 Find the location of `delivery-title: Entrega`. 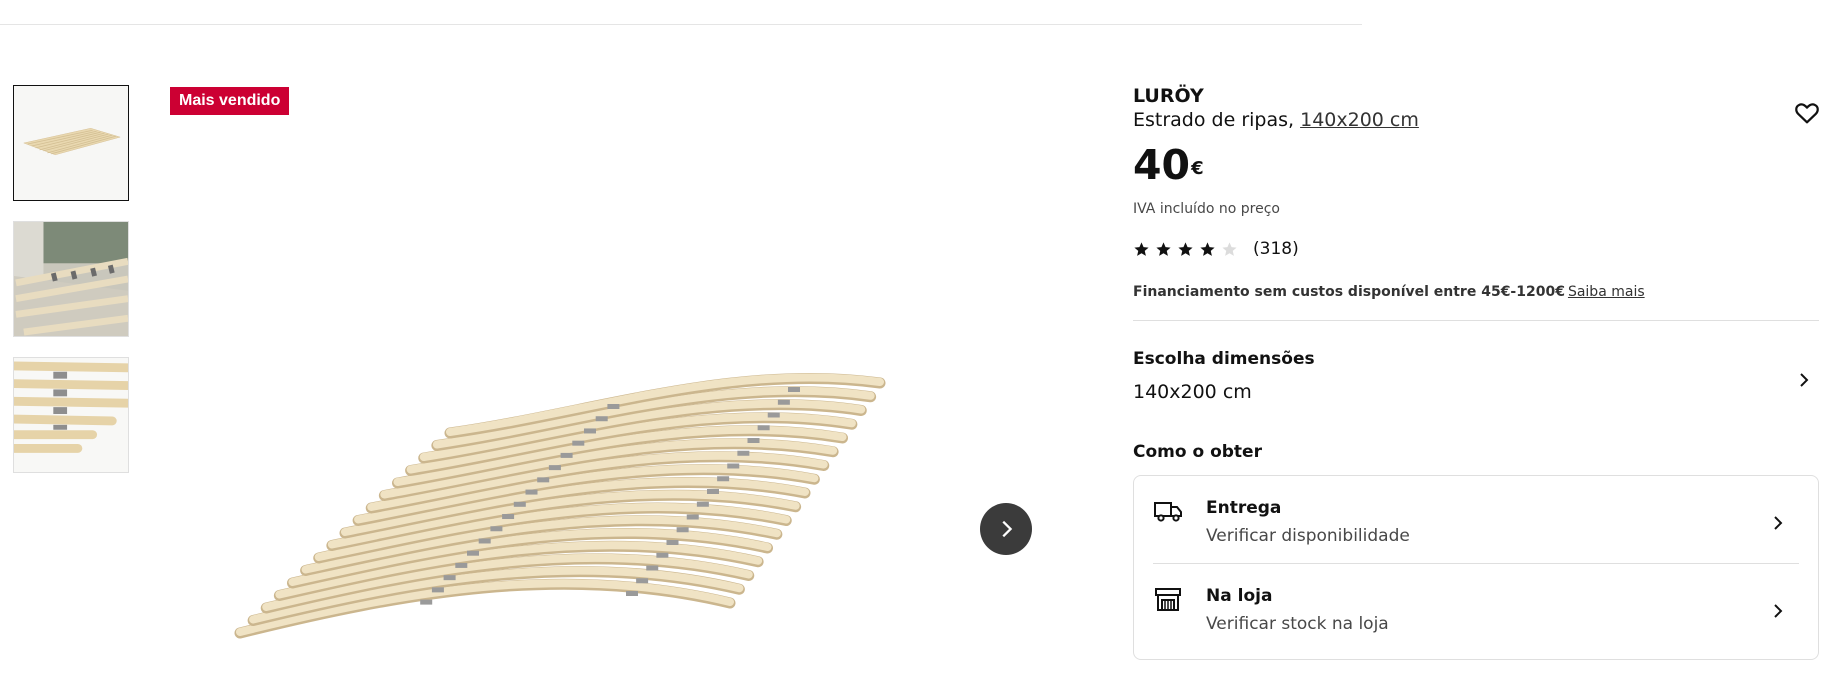

delivery-title: Entrega is located at coordinates (1244, 508).